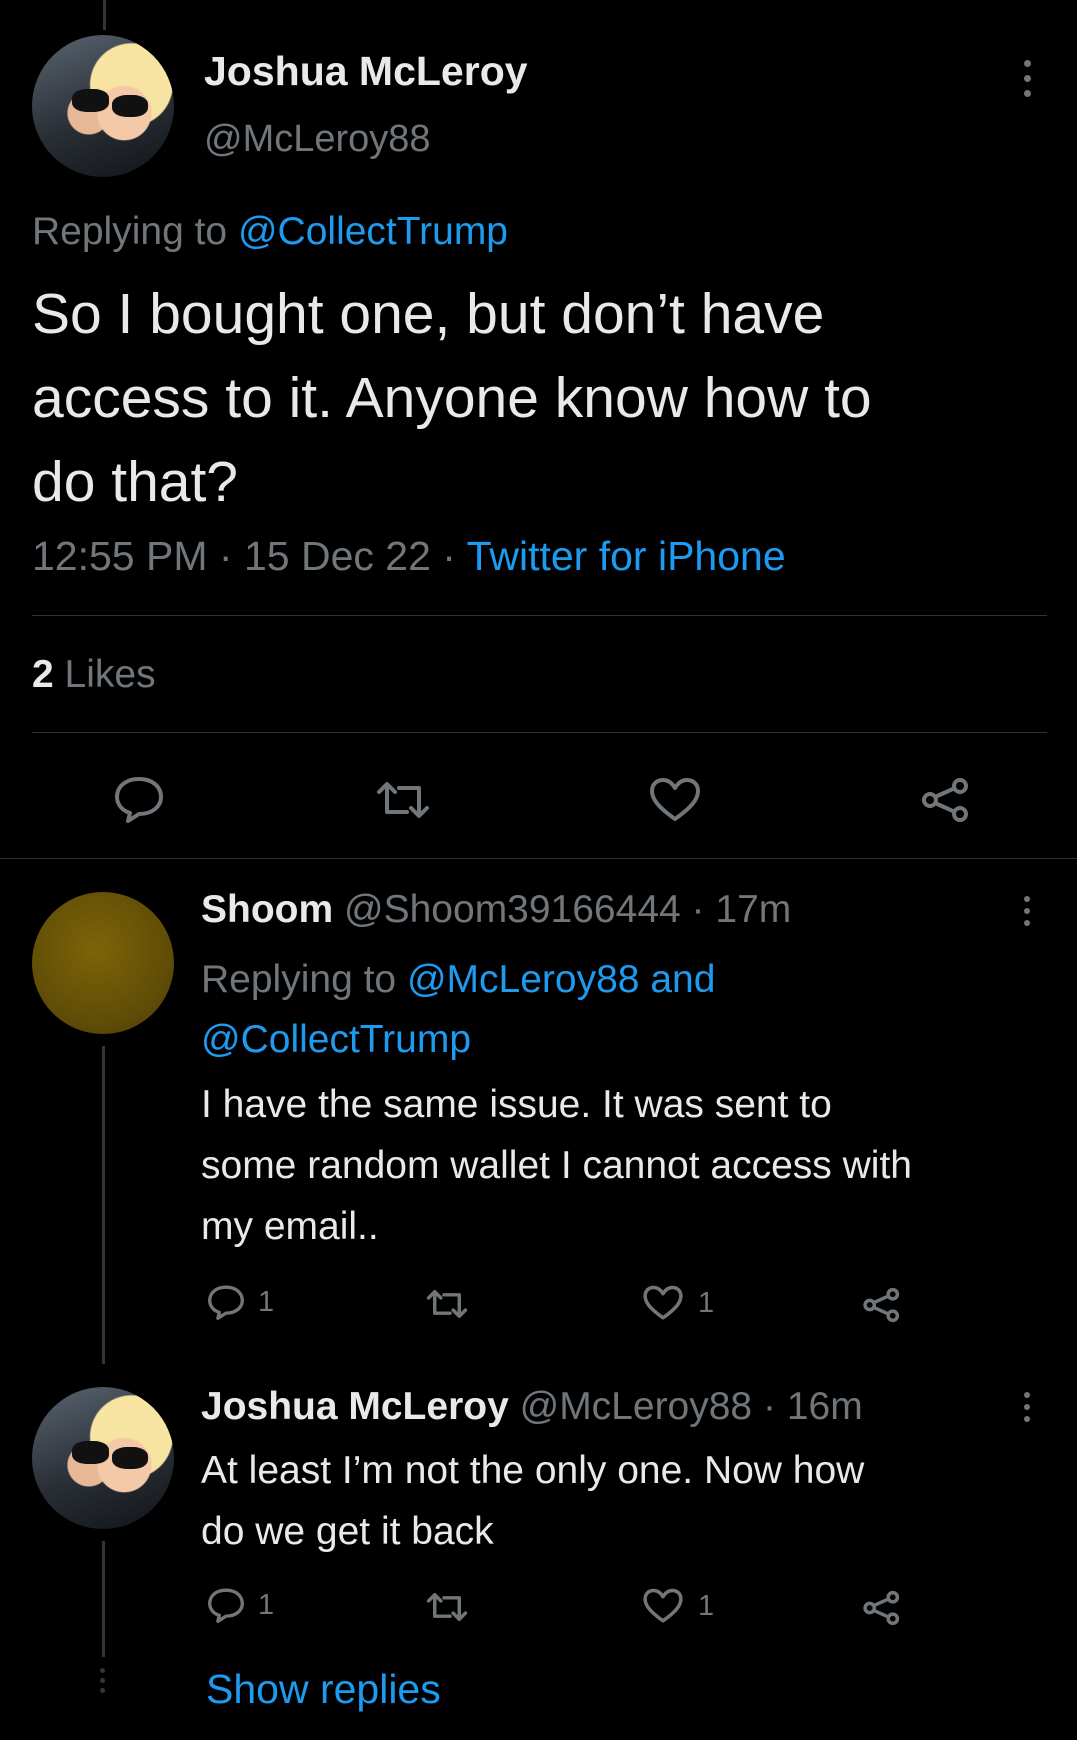 This screenshot has width=1077, height=1740. I want to click on reply1-thread-line, so click(103, 1205).